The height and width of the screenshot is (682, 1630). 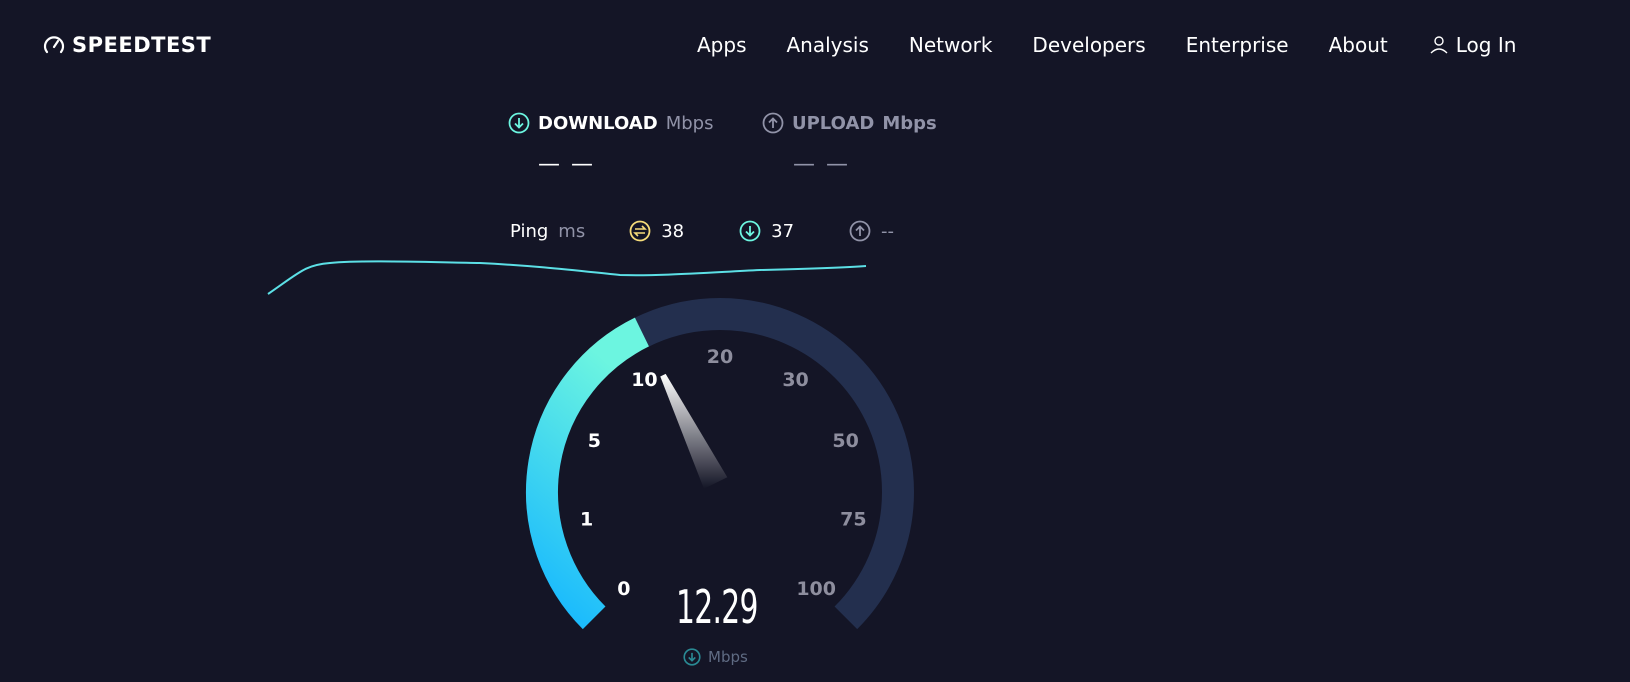 I want to click on speed-history-graph, so click(x=567, y=277).